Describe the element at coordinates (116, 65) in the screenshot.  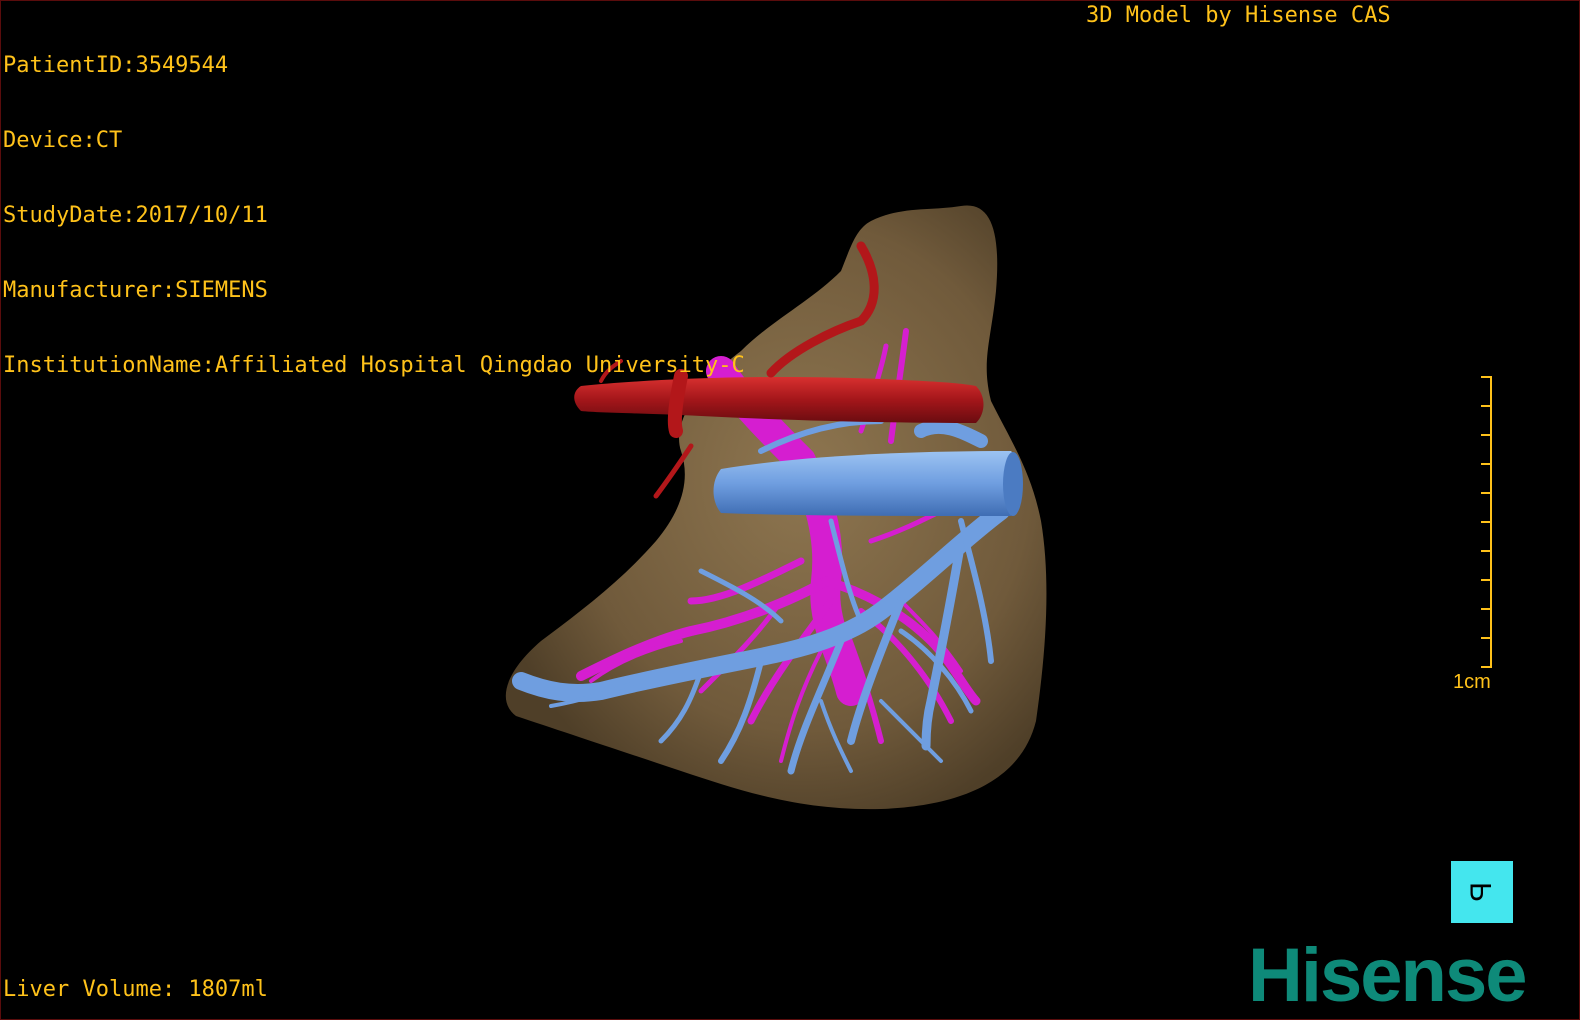
I see `patient-id: PatientID:3549544` at that location.